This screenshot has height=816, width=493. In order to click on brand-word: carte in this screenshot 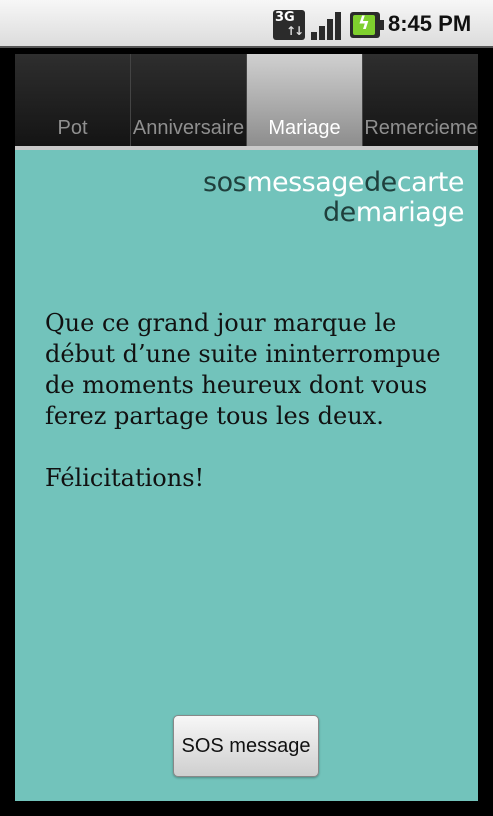, I will do `click(430, 182)`.